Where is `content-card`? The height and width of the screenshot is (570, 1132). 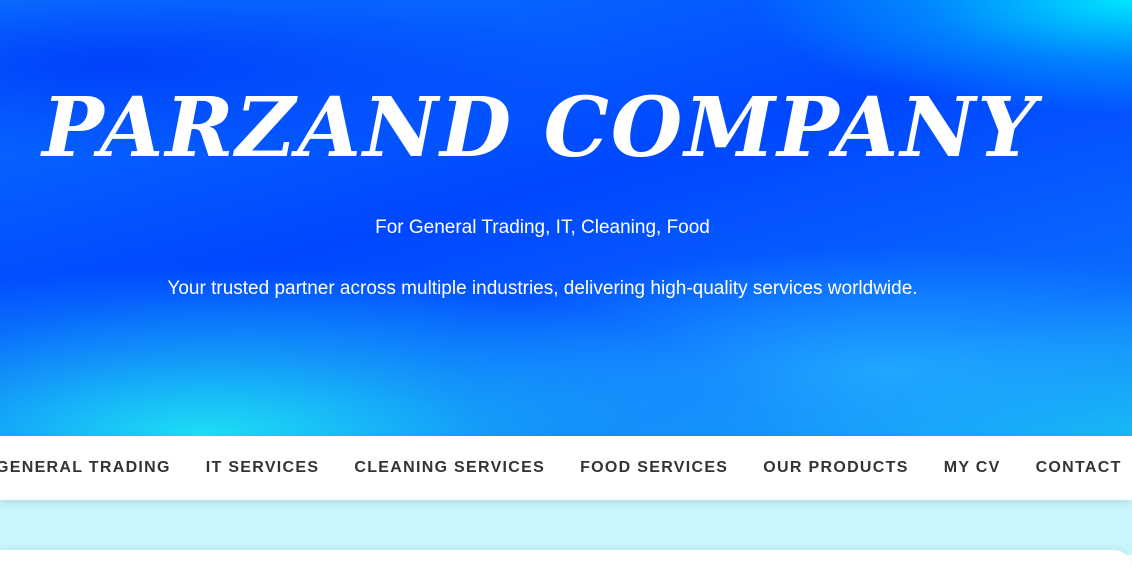
content-card is located at coordinates (566, 560).